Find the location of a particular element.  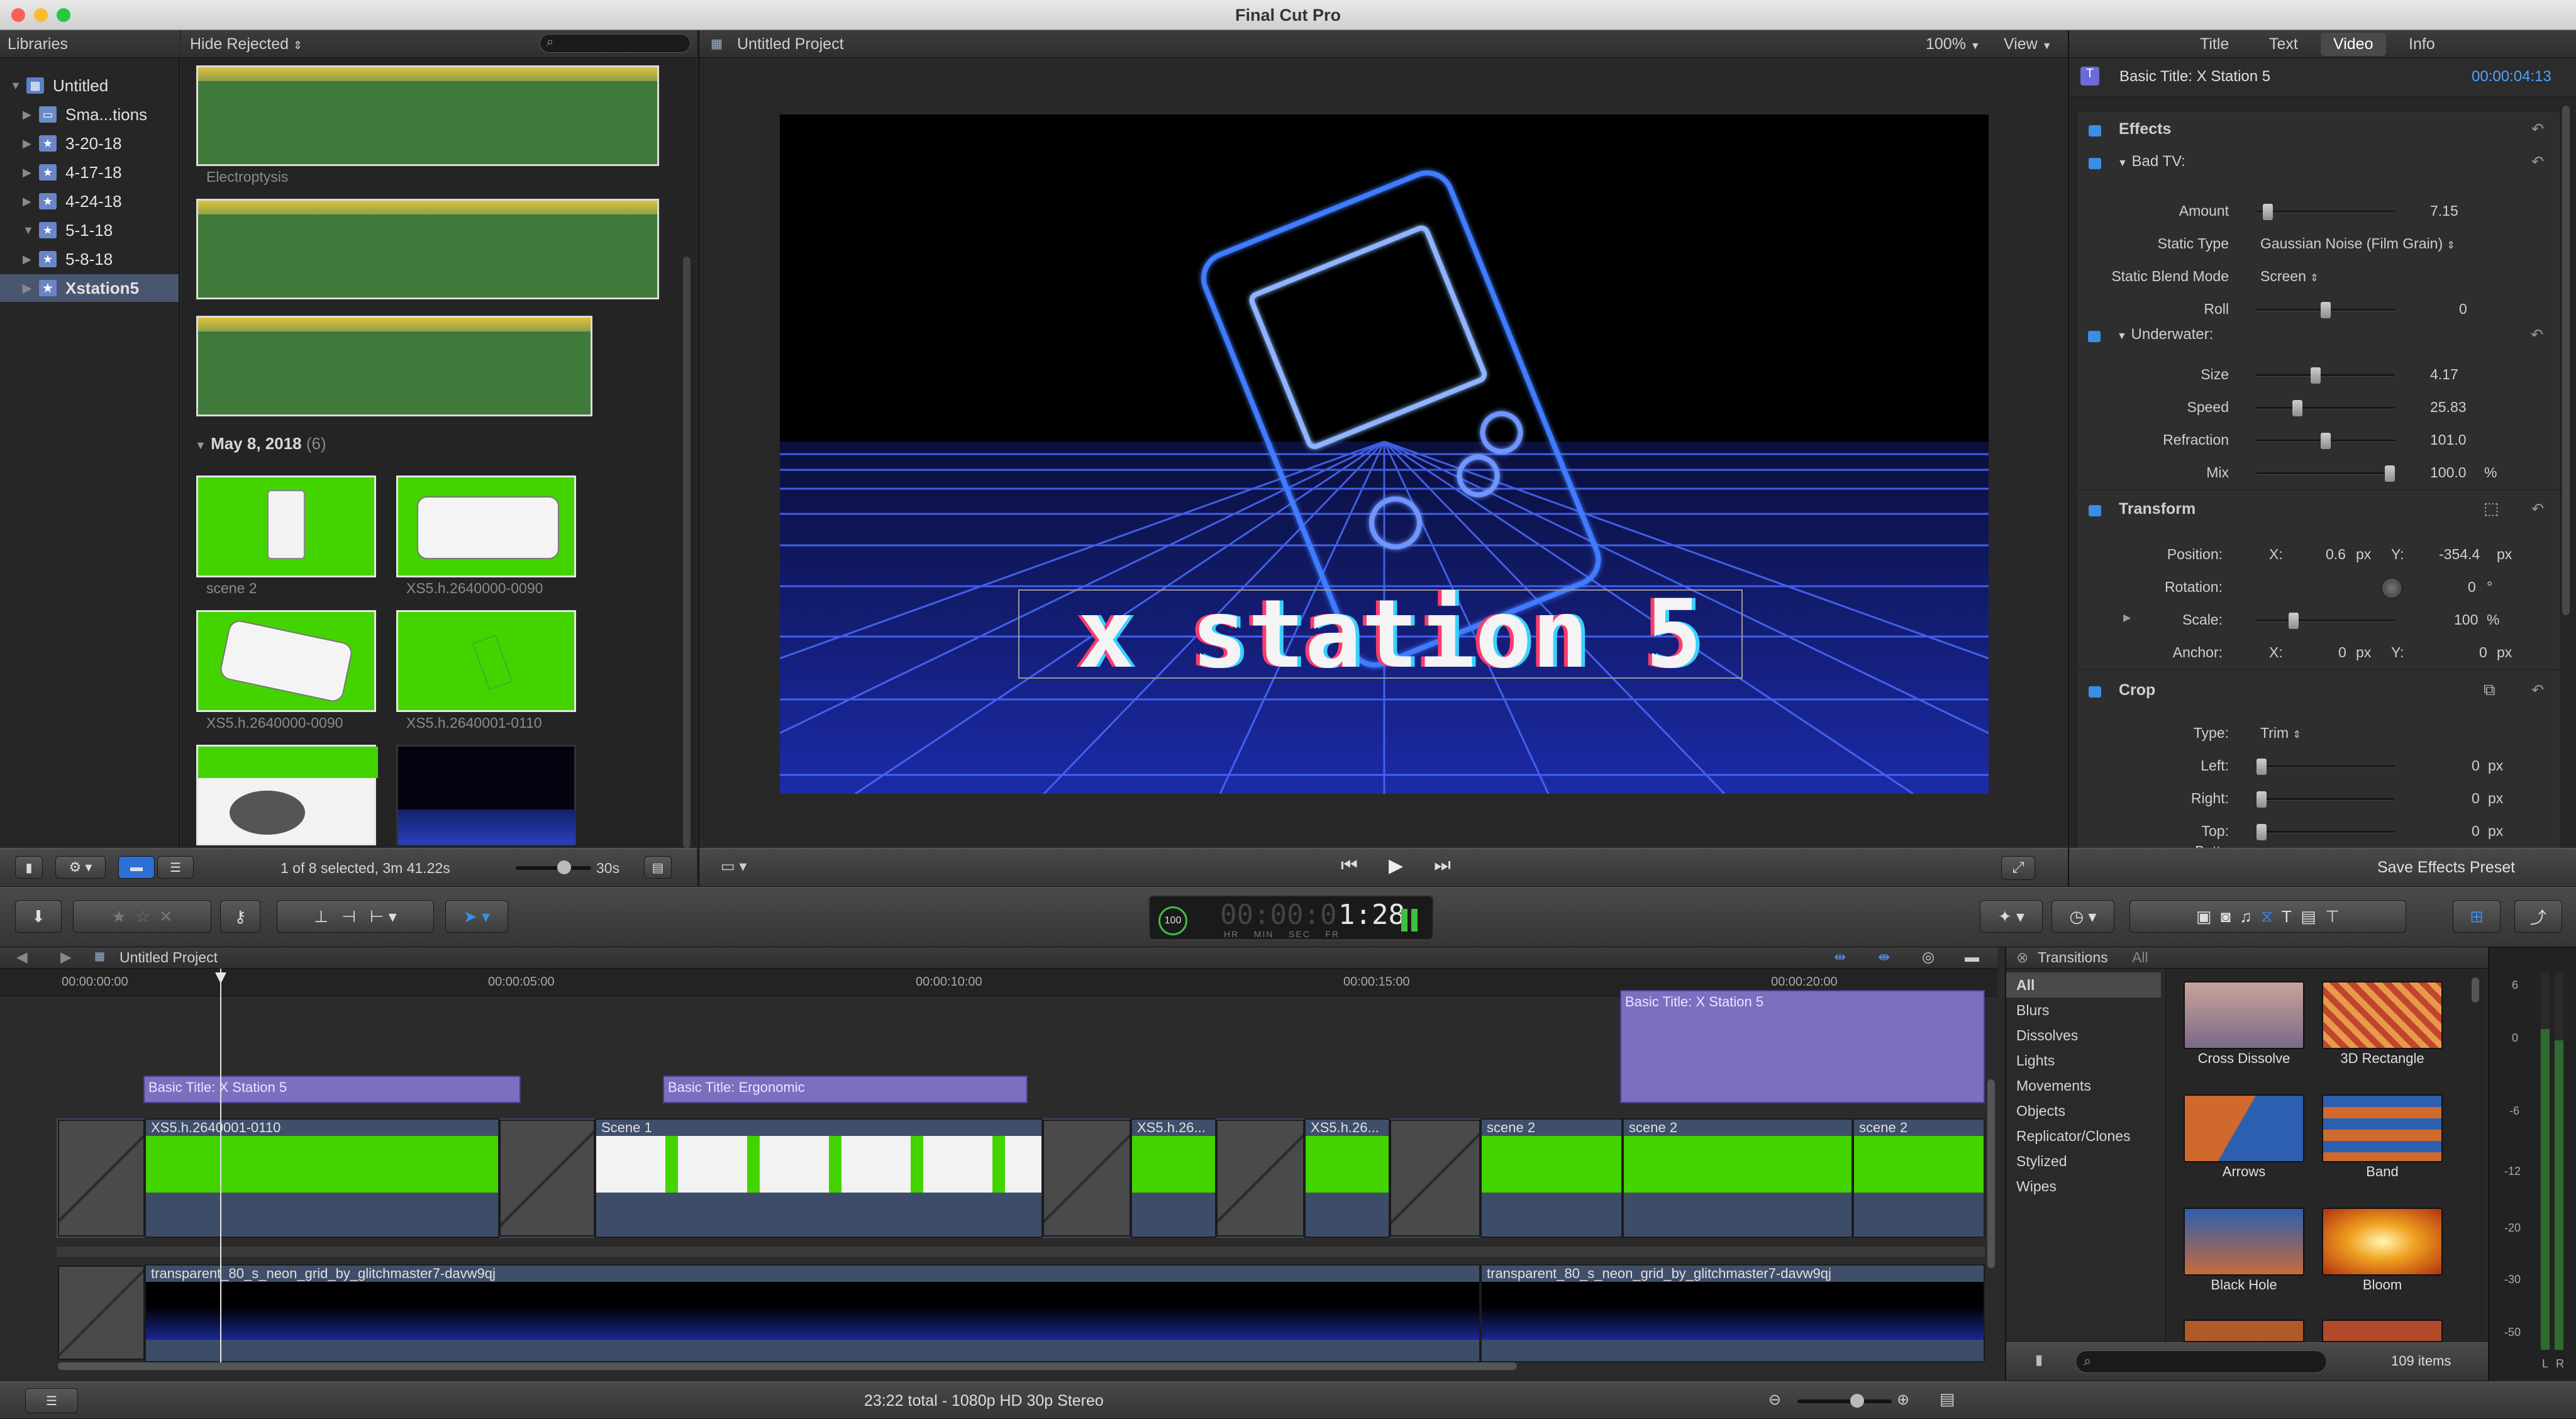

zoom-in-icon: ⊕ is located at coordinates (1903, 1400).